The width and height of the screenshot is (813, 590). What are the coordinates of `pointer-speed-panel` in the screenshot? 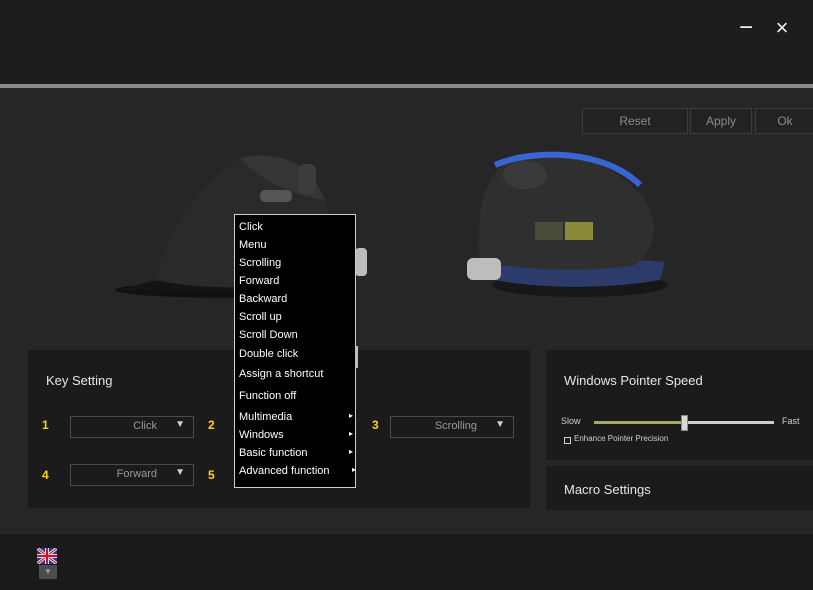 It's located at (679, 405).